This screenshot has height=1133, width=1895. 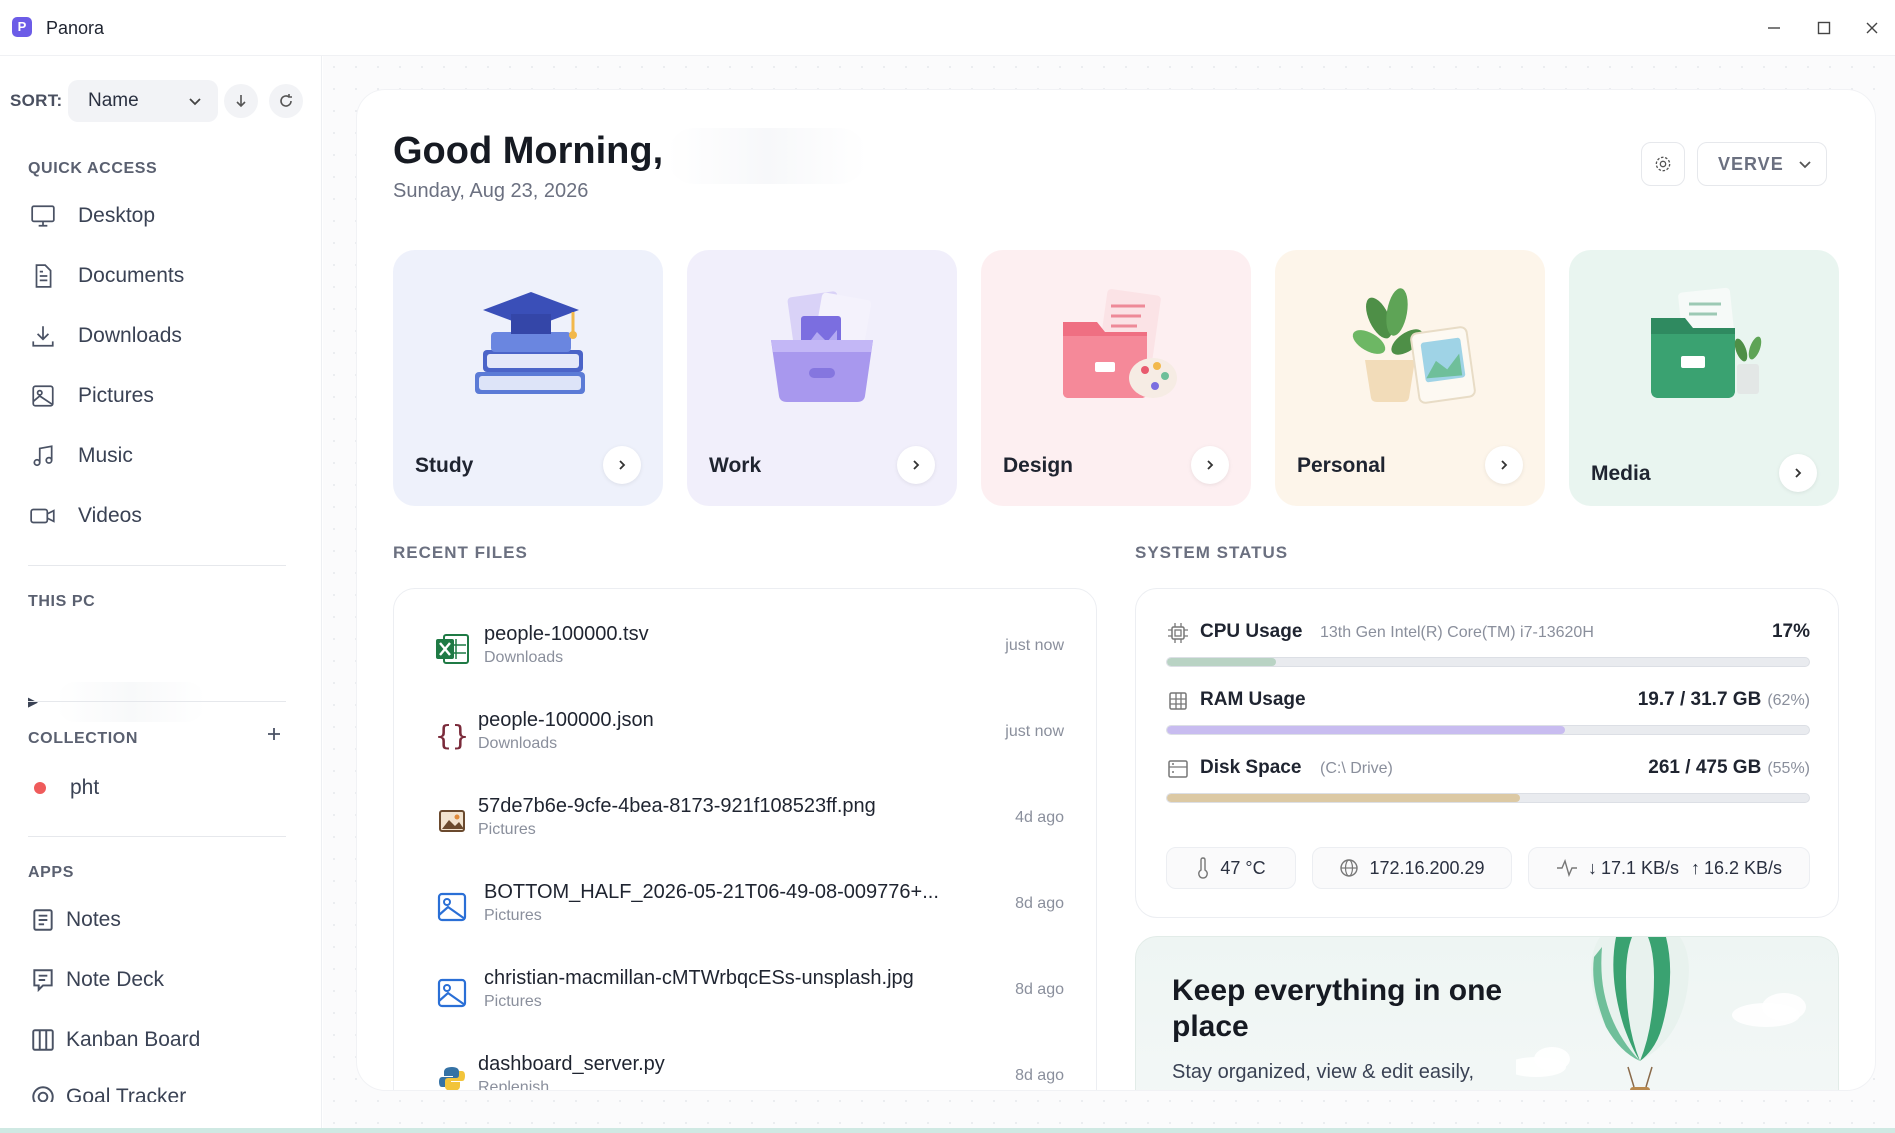 I want to click on app-item-kanban-board: Kanban Board, so click(x=114, y=1040).